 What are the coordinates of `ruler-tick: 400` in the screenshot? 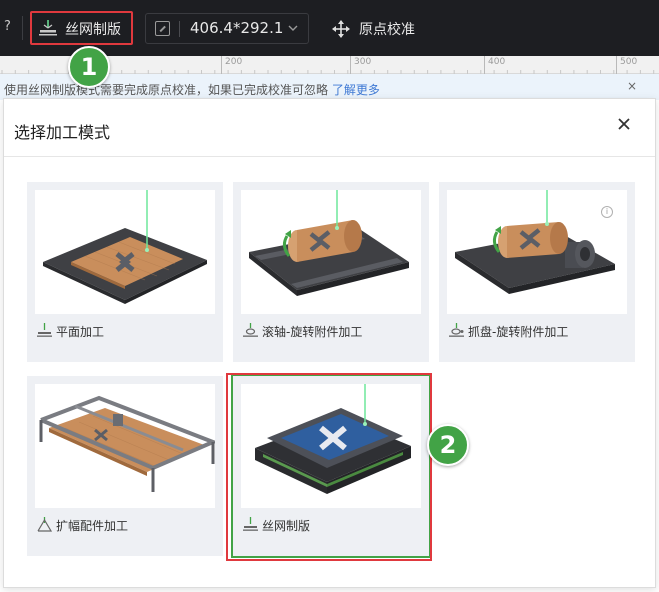 It's located at (494, 65).